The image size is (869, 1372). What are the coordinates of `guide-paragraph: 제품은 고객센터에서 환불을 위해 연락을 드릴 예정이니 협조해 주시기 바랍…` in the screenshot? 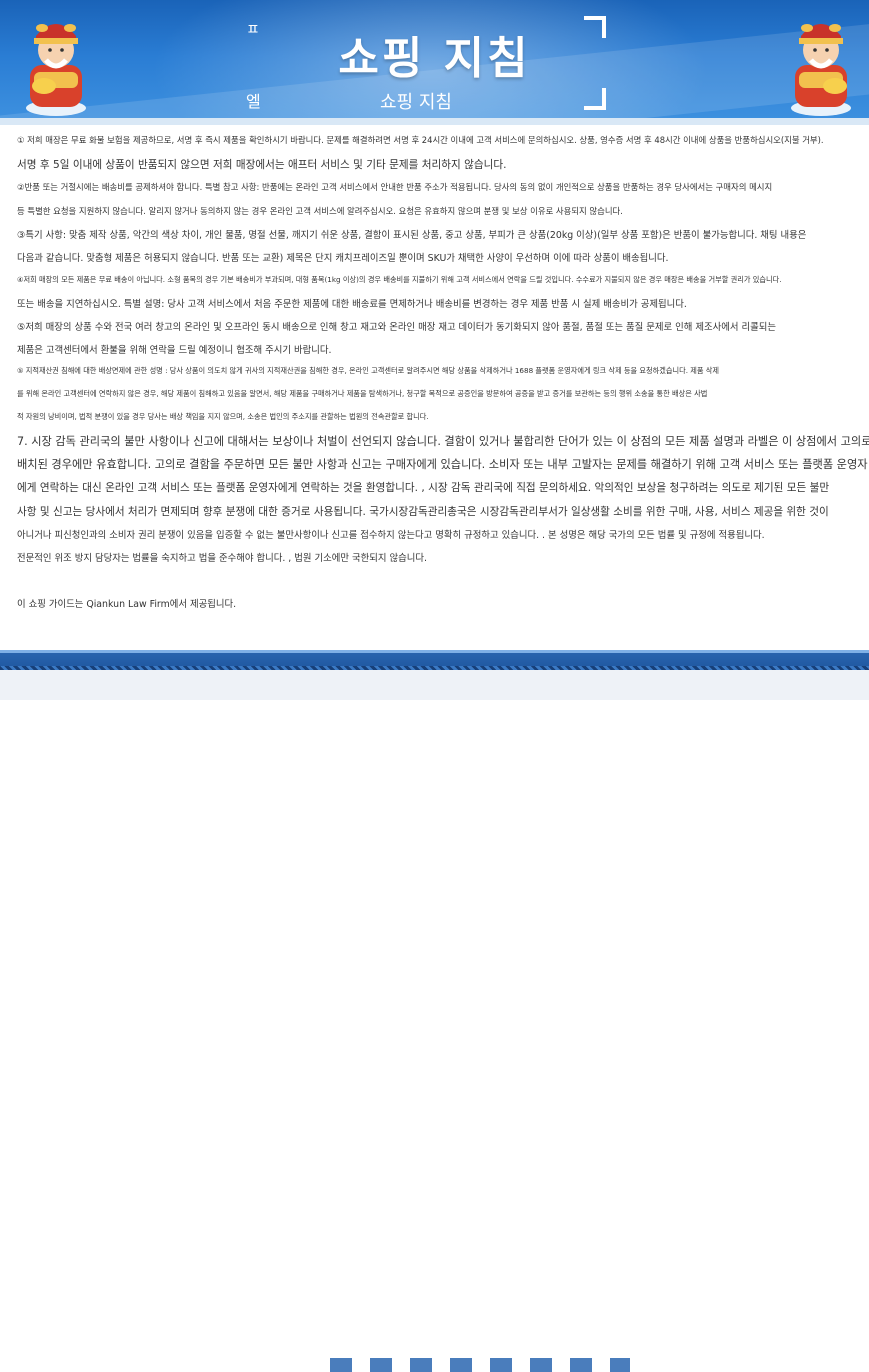 It's located at (174, 350).